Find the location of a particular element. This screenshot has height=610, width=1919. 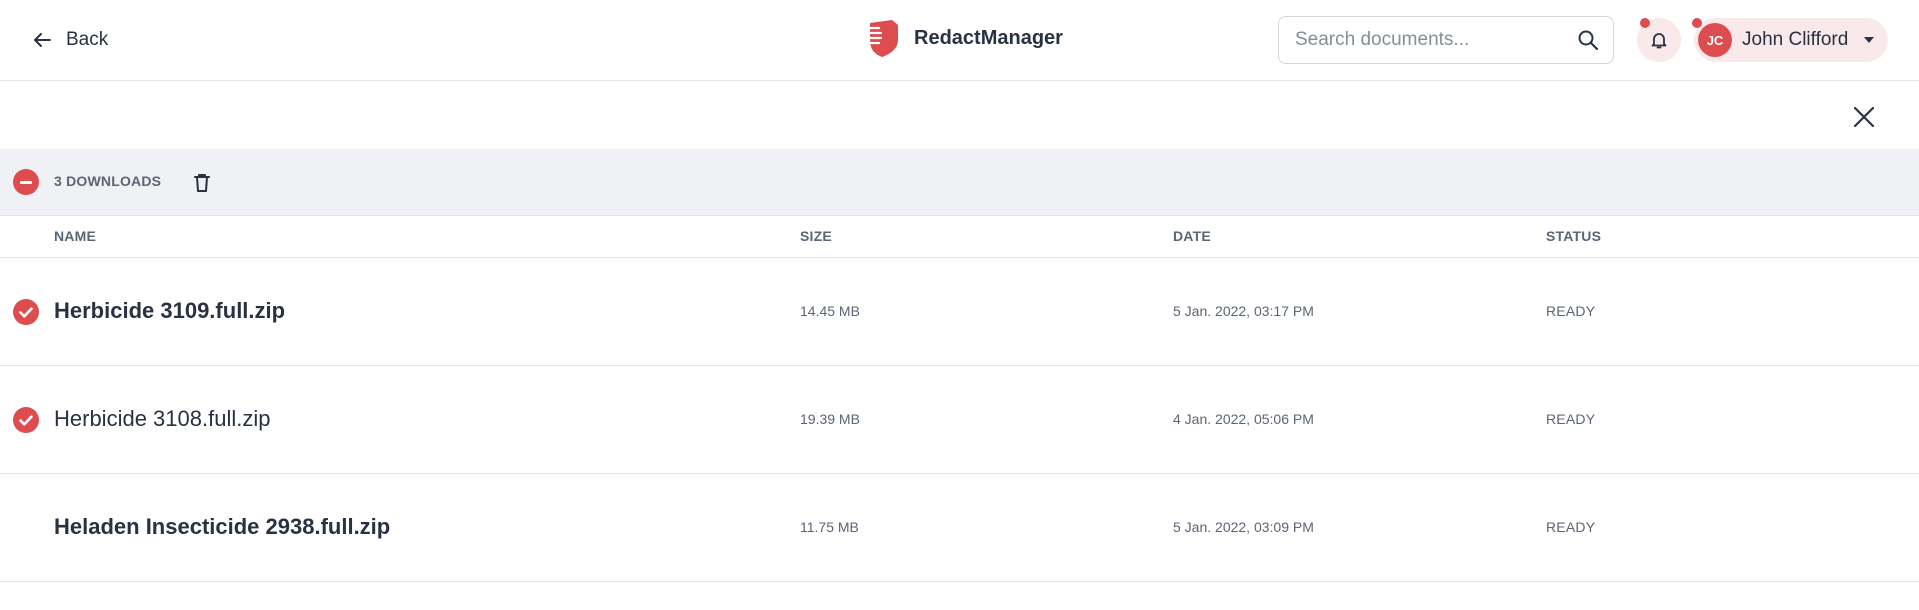

file-name: Herbicide 3109.full.zip is located at coordinates (170, 310).